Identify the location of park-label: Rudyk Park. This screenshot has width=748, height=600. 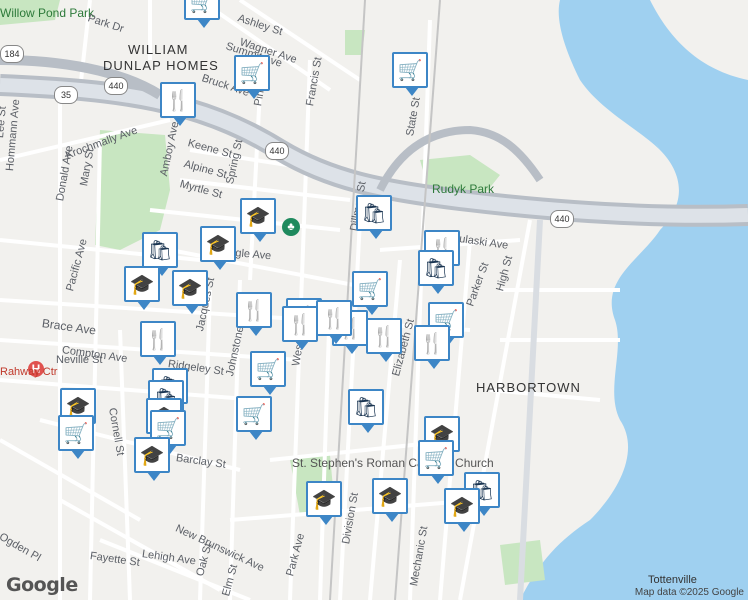
(463, 189).